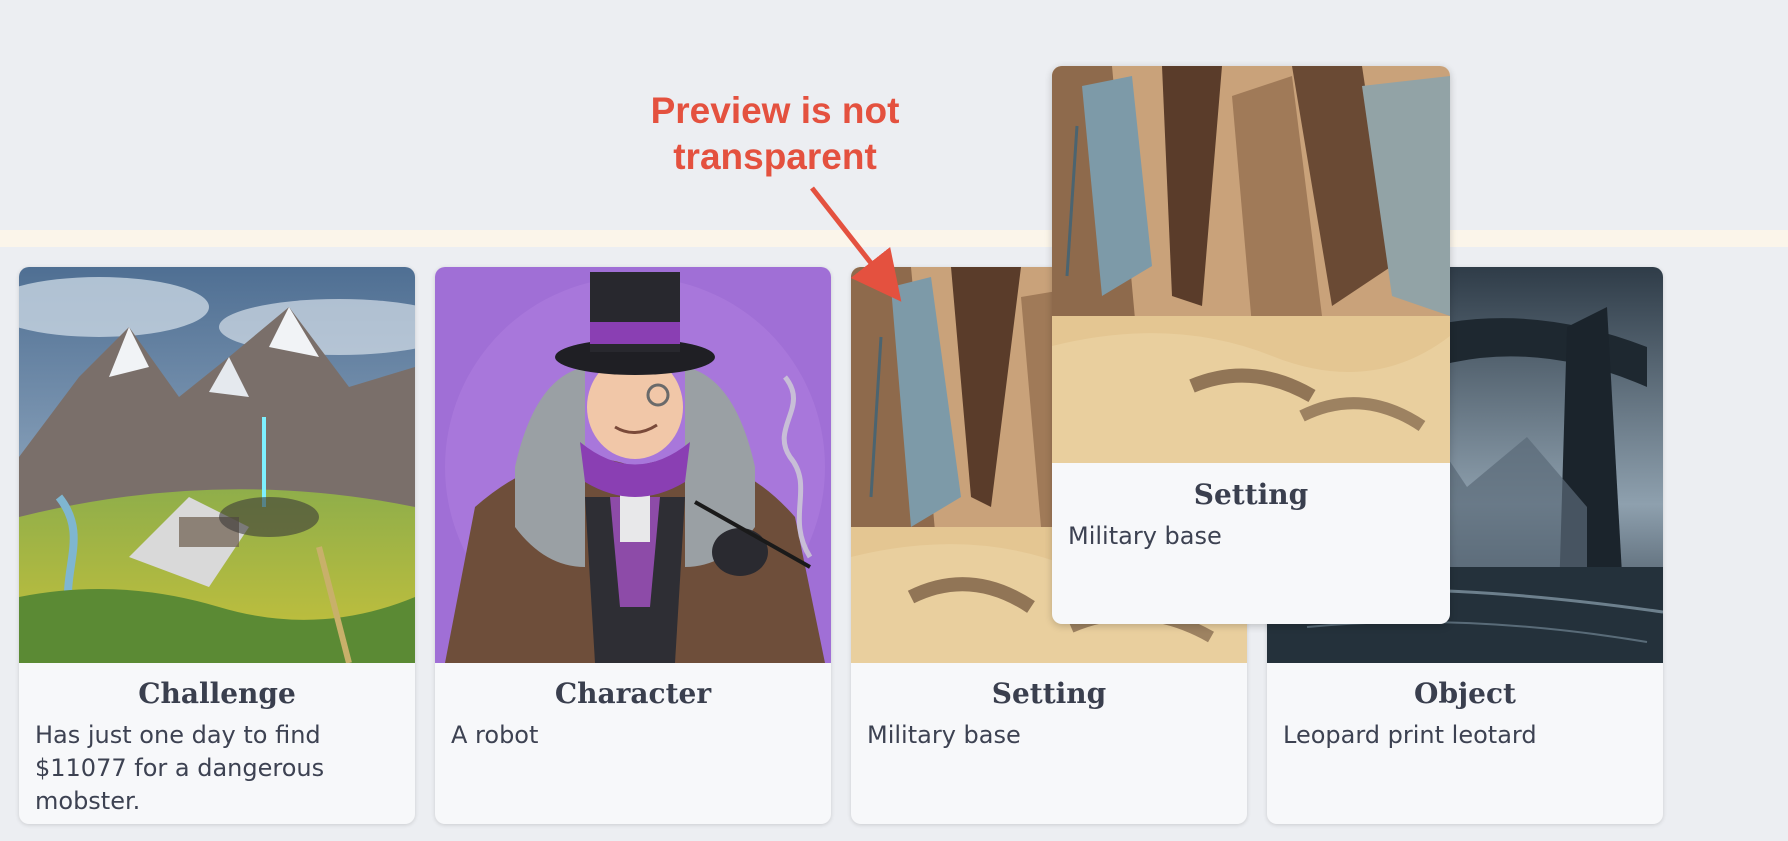  What do you see at coordinates (944, 735) in the screenshot?
I see `card-description: Military base` at bounding box center [944, 735].